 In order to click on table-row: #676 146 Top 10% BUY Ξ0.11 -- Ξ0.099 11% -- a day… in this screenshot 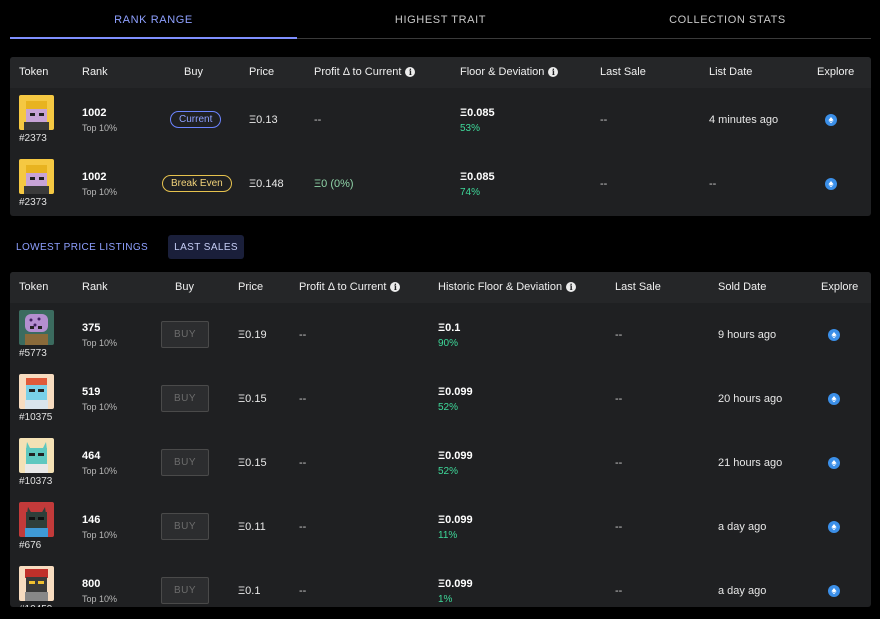, I will do `click(440, 527)`.